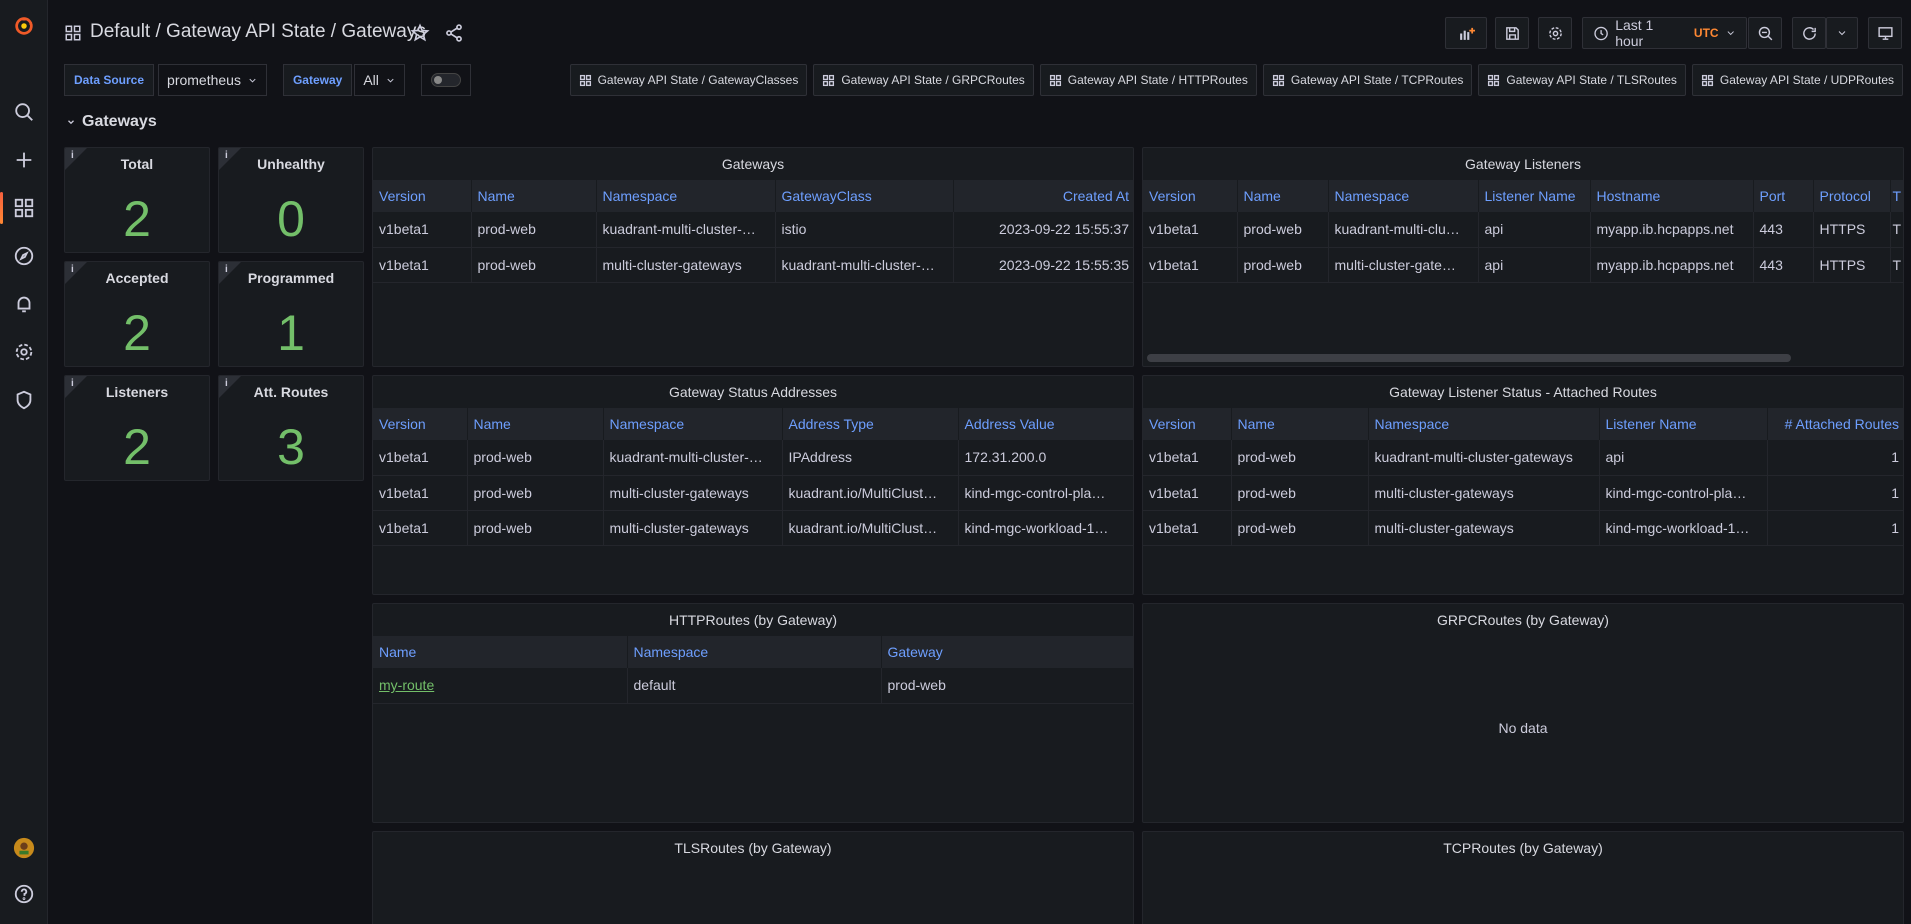  Describe the element at coordinates (1512, 33) in the screenshot. I see `save-dashboard-button` at that location.